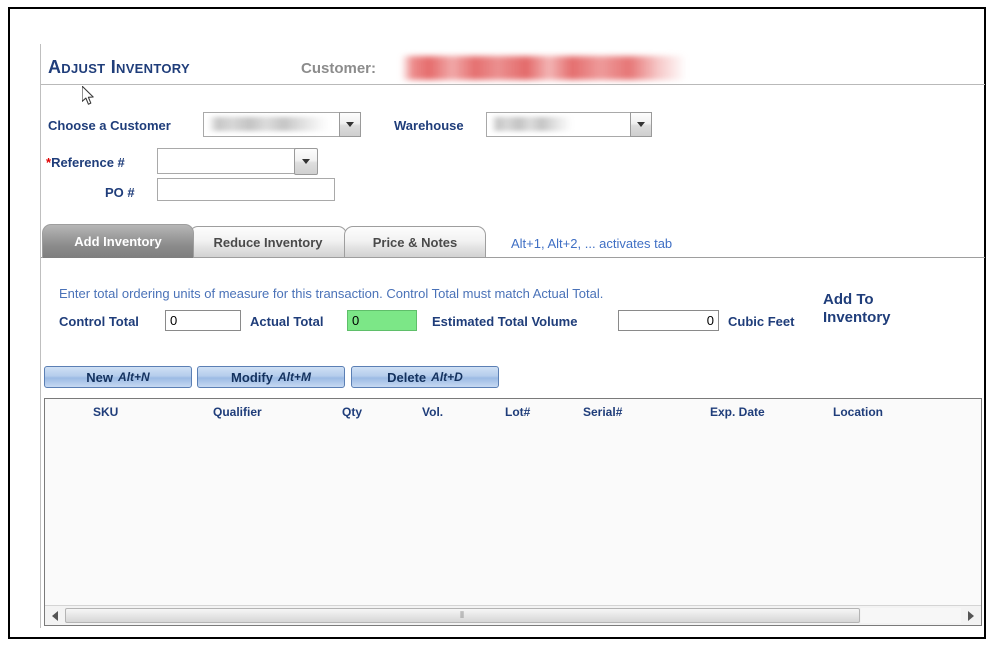 The width and height of the screenshot is (994, 646). What do you see at coordinates (407, 377) in the screenshot?
I see `delete-button-label: Delete` at bounding box center [407, 377].